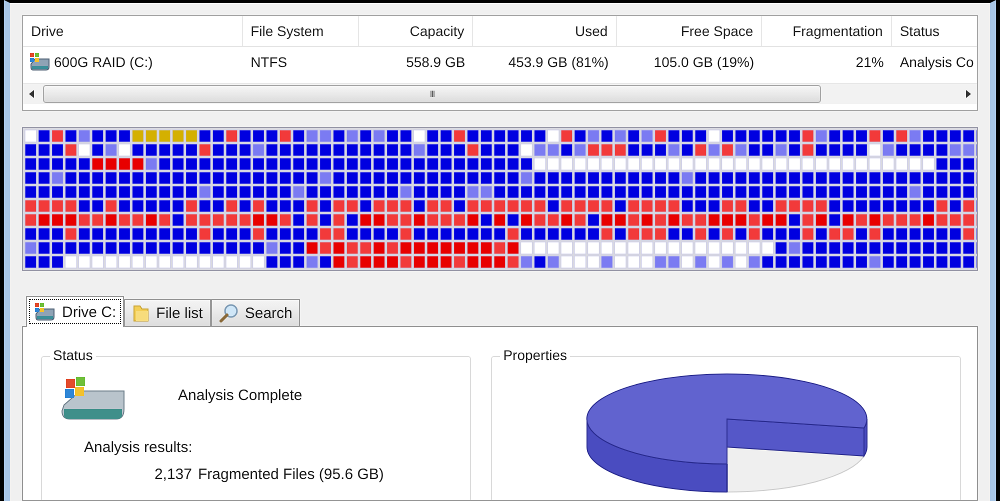 This screenshot has height=501, width=1000. What do you see at coordinates (133, 31) in the screenshot?
I see `column-header: Drive` at bounding box center [133, 31].